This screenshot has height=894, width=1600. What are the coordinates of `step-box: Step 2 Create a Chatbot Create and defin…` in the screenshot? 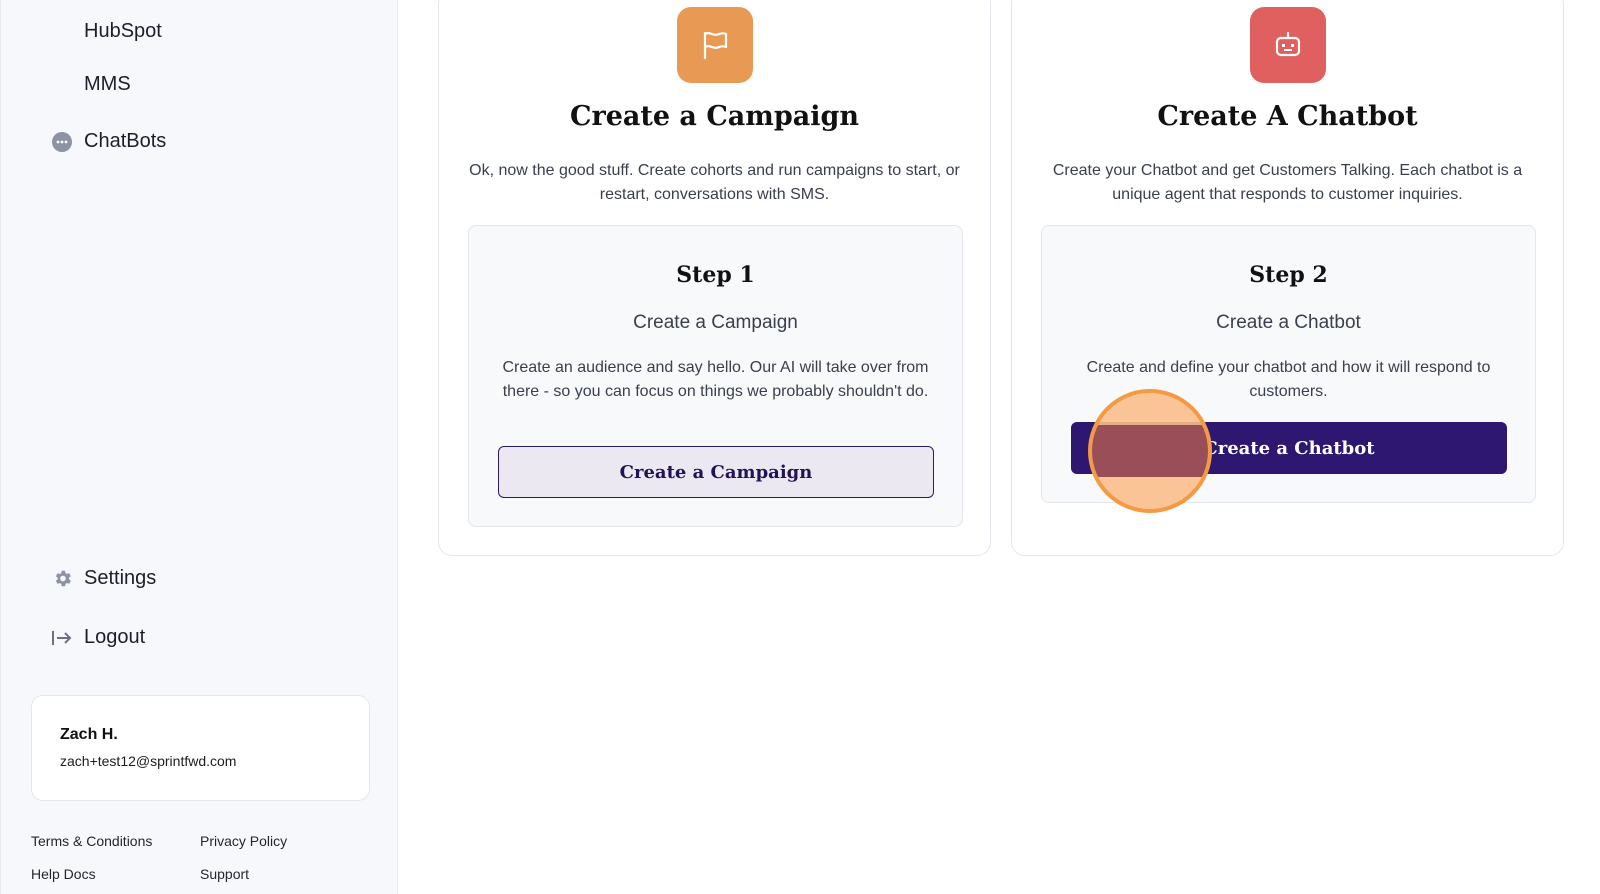 It's located at (1288, 364).